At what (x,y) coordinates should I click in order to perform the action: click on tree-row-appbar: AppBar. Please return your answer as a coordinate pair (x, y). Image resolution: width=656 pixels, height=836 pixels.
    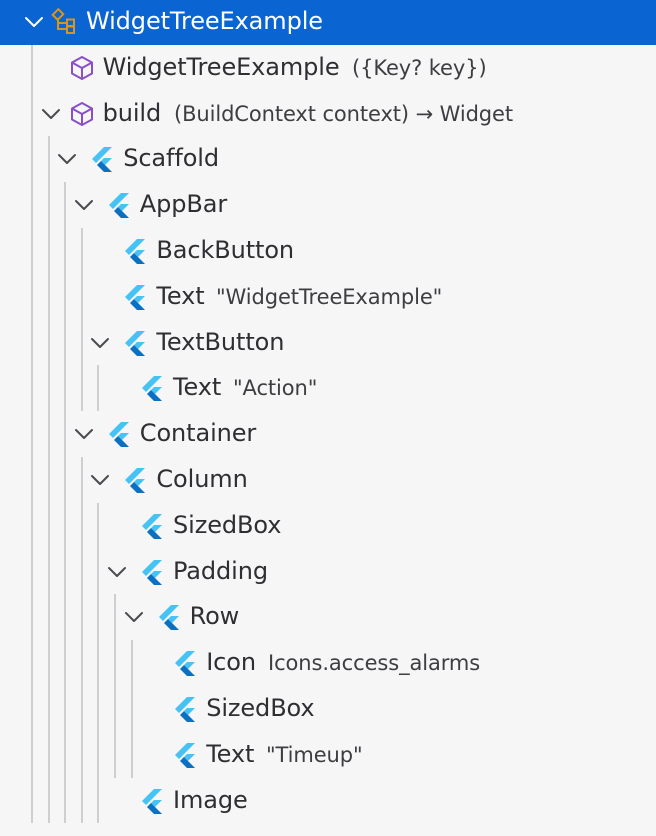
    Looking at the image, I should click on (328, 205).